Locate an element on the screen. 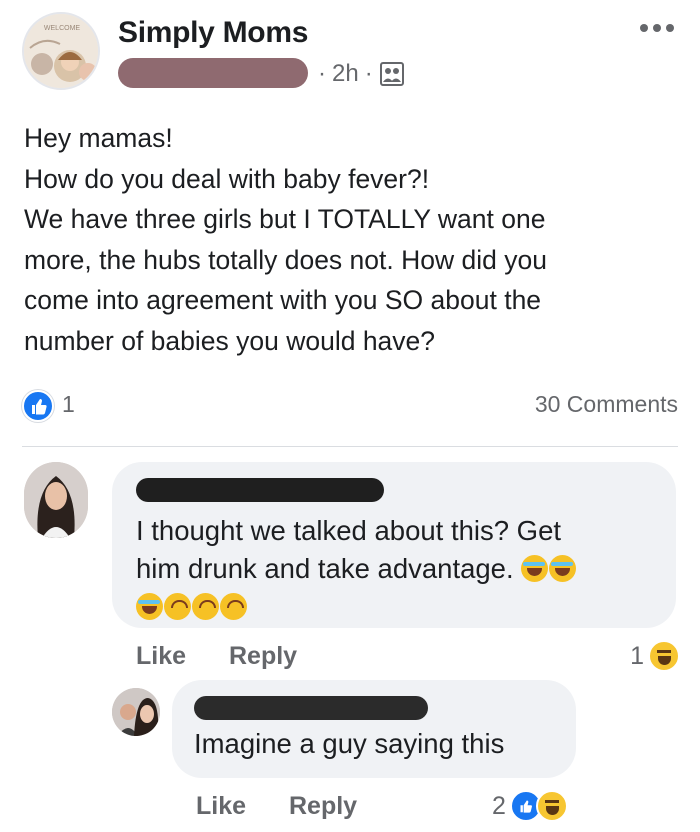 Image resolution: width=700 pixels, height=832 pixels. comments-count: 30 Comments is located at coordinates (606, 404).